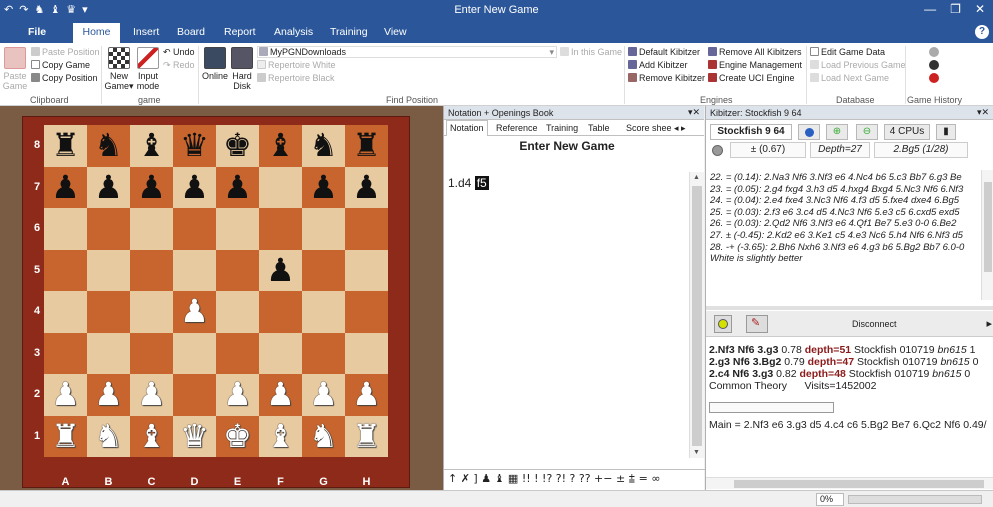 The height and width of the screenshot is (507, 993). Describe the element at coordinates (680, 128) in the screenshot. I see `tabs-scroll-arrows-icon: ◂ ▸` at that location.